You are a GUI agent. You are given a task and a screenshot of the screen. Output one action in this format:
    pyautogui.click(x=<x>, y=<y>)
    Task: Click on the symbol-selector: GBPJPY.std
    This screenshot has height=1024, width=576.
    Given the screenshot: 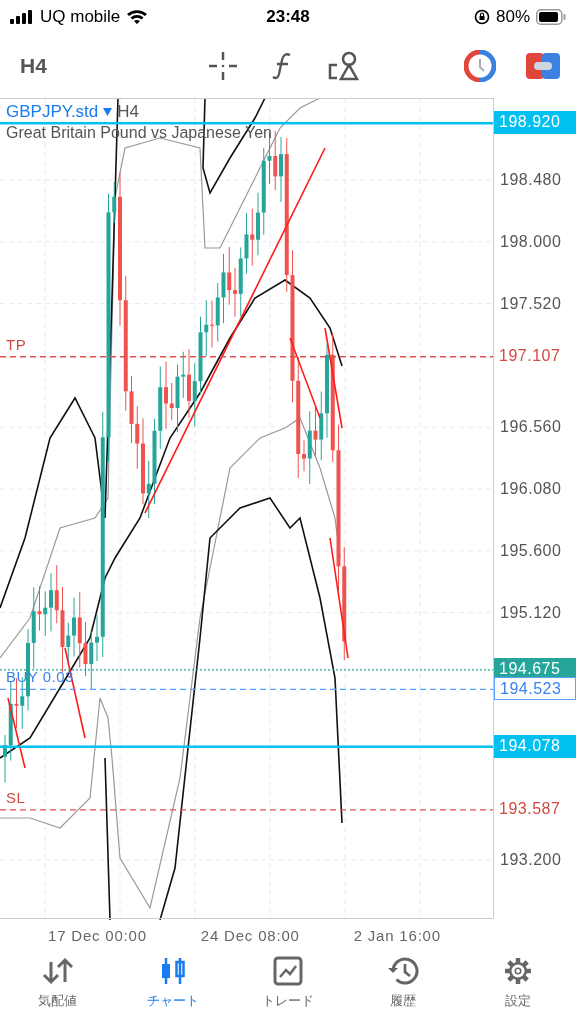 What is the action you would take?
    pyautogui.click(x=52, y=112)
    